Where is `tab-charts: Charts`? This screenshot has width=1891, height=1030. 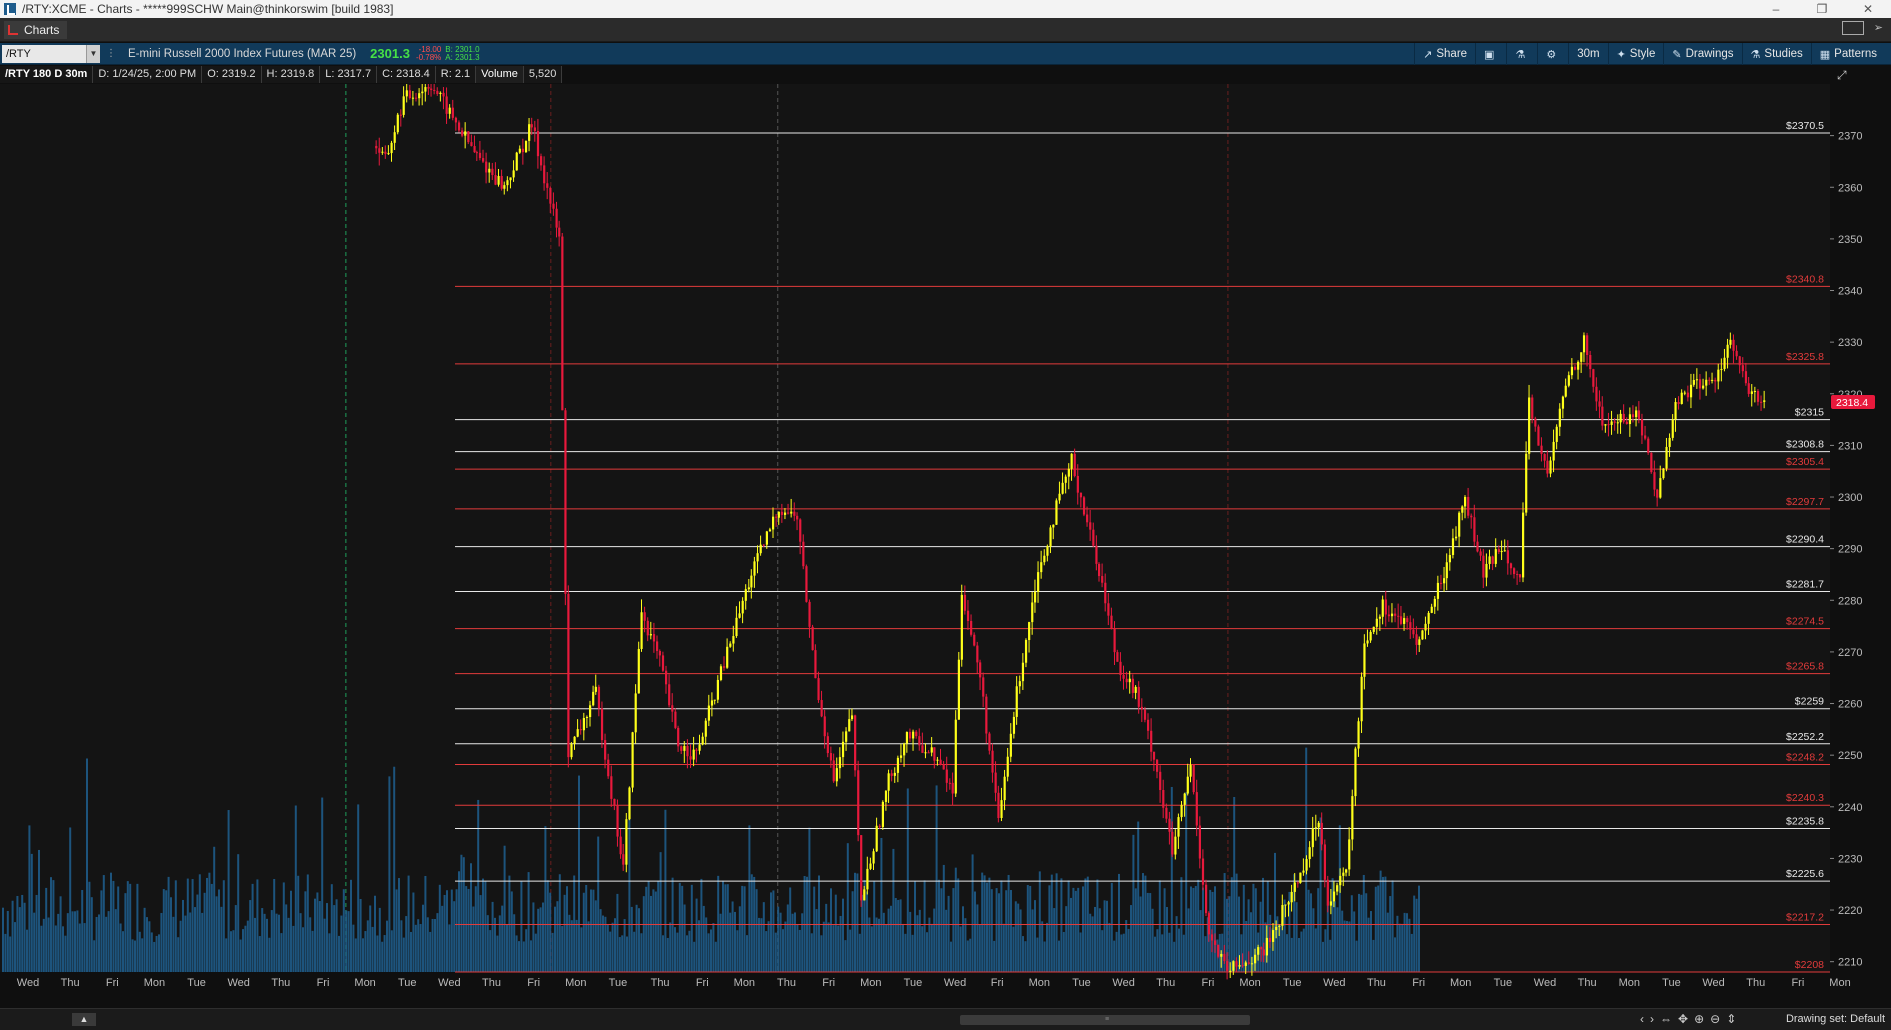 tab-charts: Charts is located at coordinates (36, 29).